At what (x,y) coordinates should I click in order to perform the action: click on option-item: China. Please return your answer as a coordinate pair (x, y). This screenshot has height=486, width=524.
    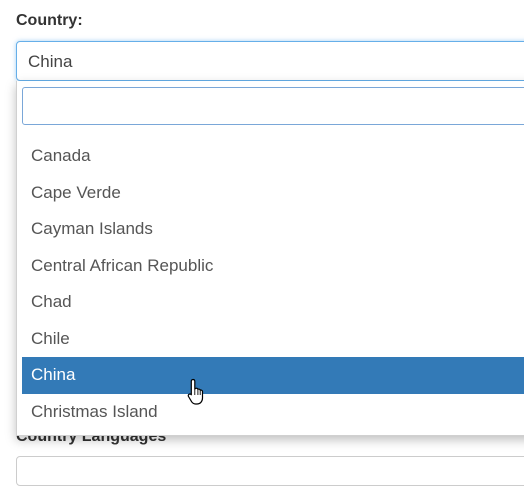
    Looking at the image, I should click on (273, 375).